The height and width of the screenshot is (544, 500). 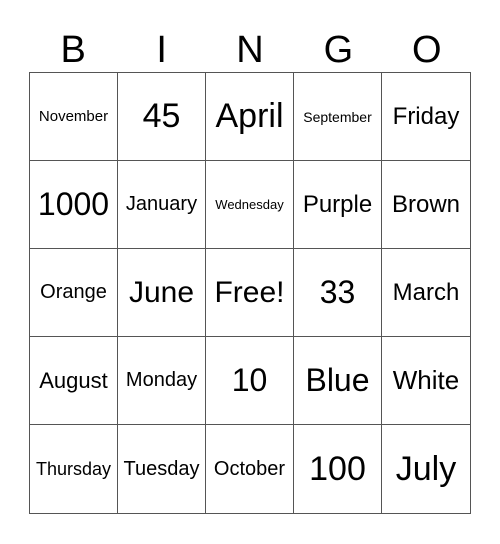 What do you see at coordinates (426, 381) in the screenshot?
I see `bingo-cell: White` at bounding box center [426, 381].